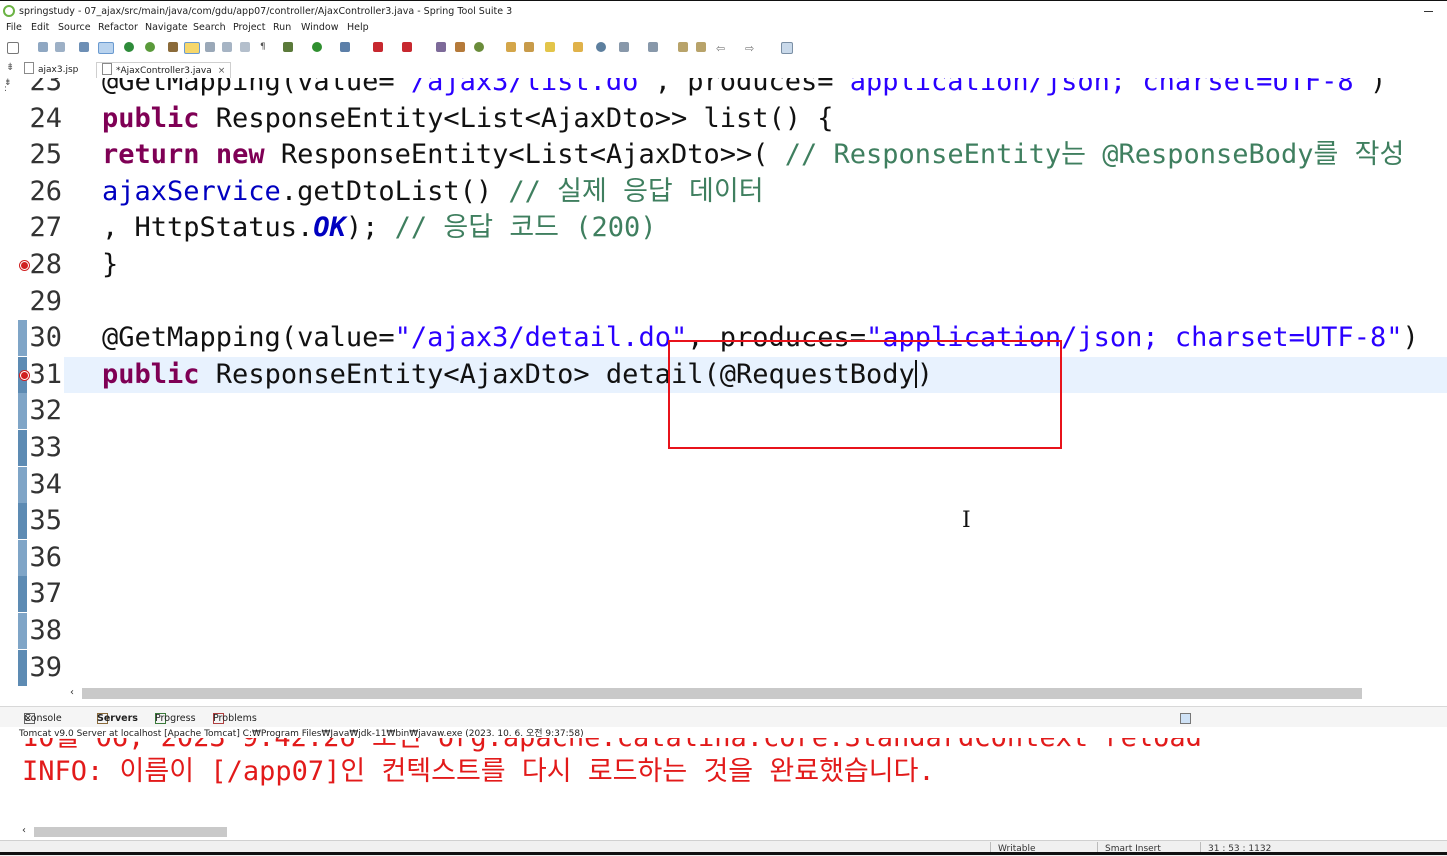  I want to click on code-token: // 응답 코드 (200), so click(525, 228).